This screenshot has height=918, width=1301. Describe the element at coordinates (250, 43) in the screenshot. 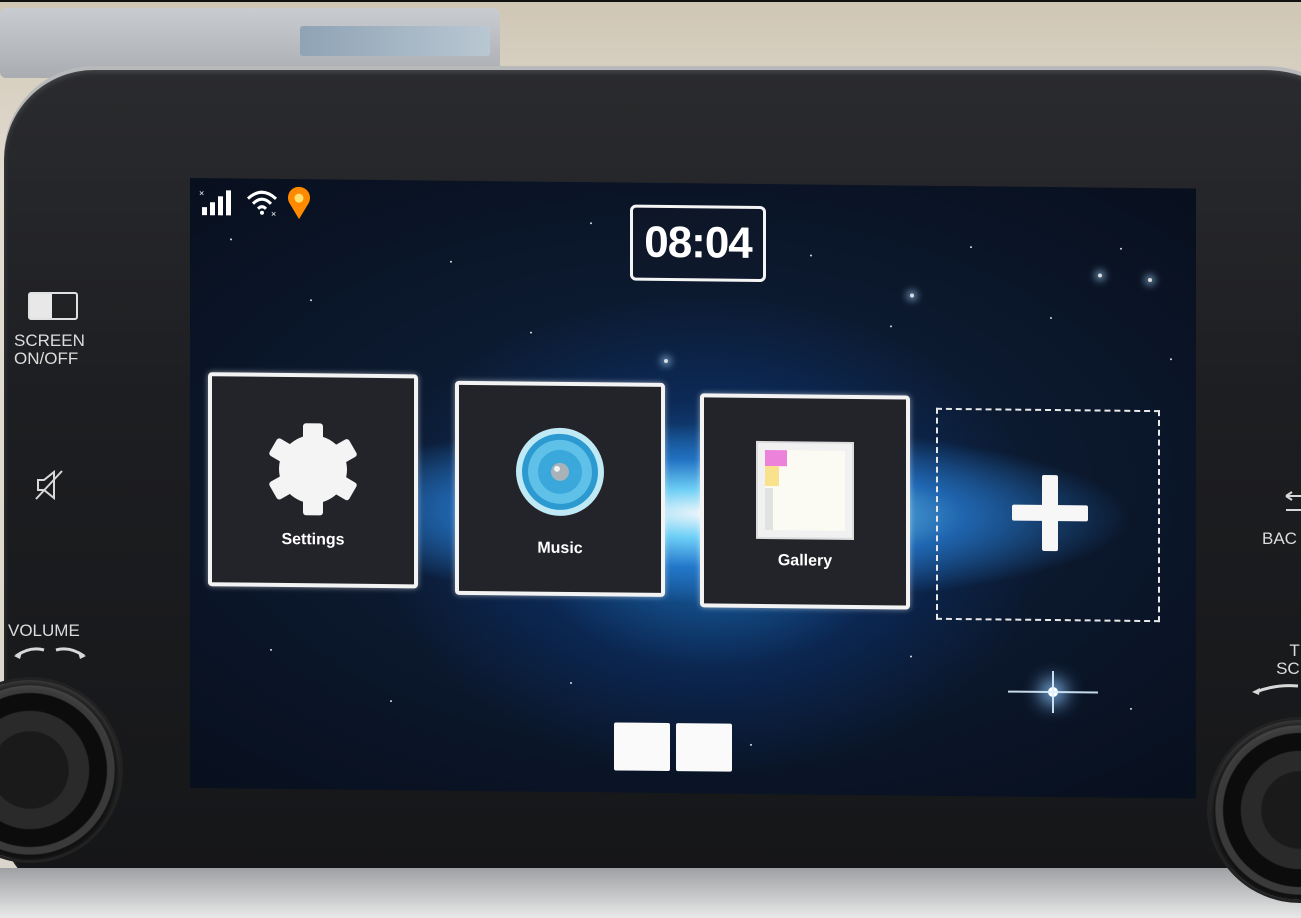

I see `background-equipment` at that location.